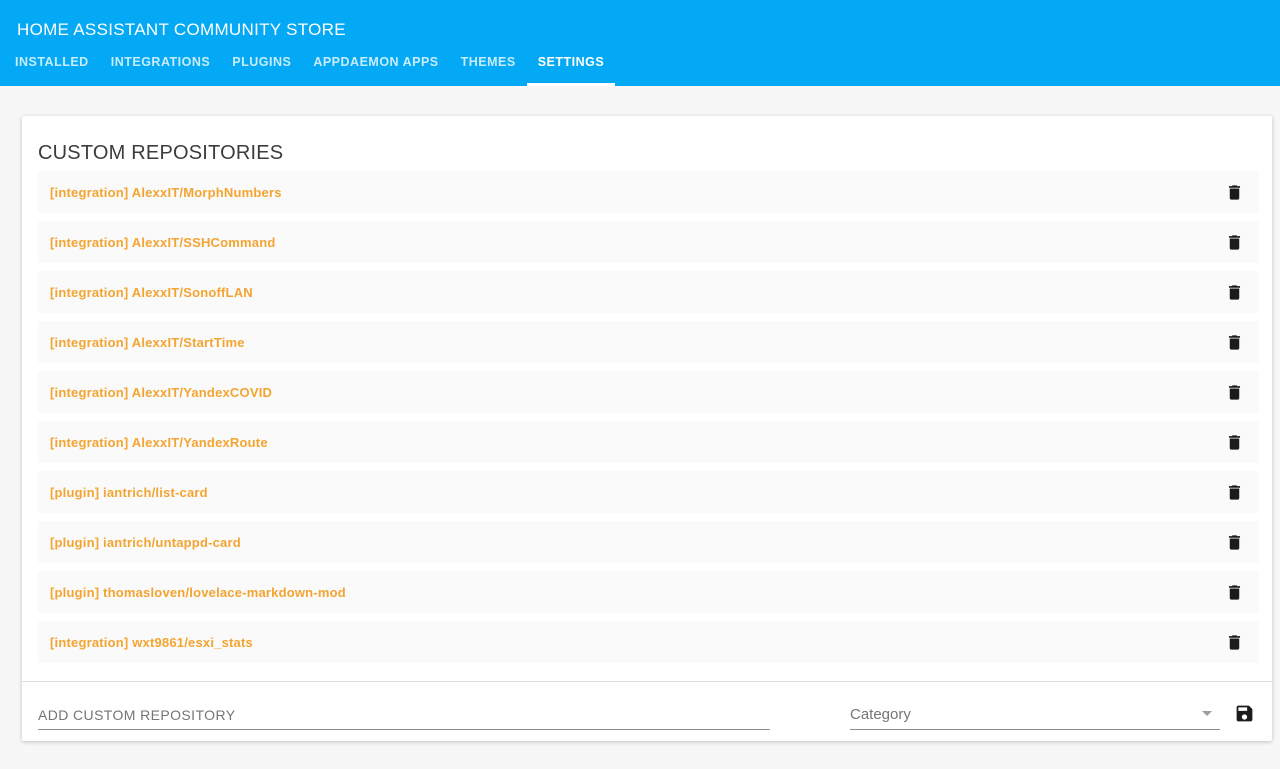  I want to click on repository-link: [integration] AlexxIT/SonoffLAN, so click(151, 292).